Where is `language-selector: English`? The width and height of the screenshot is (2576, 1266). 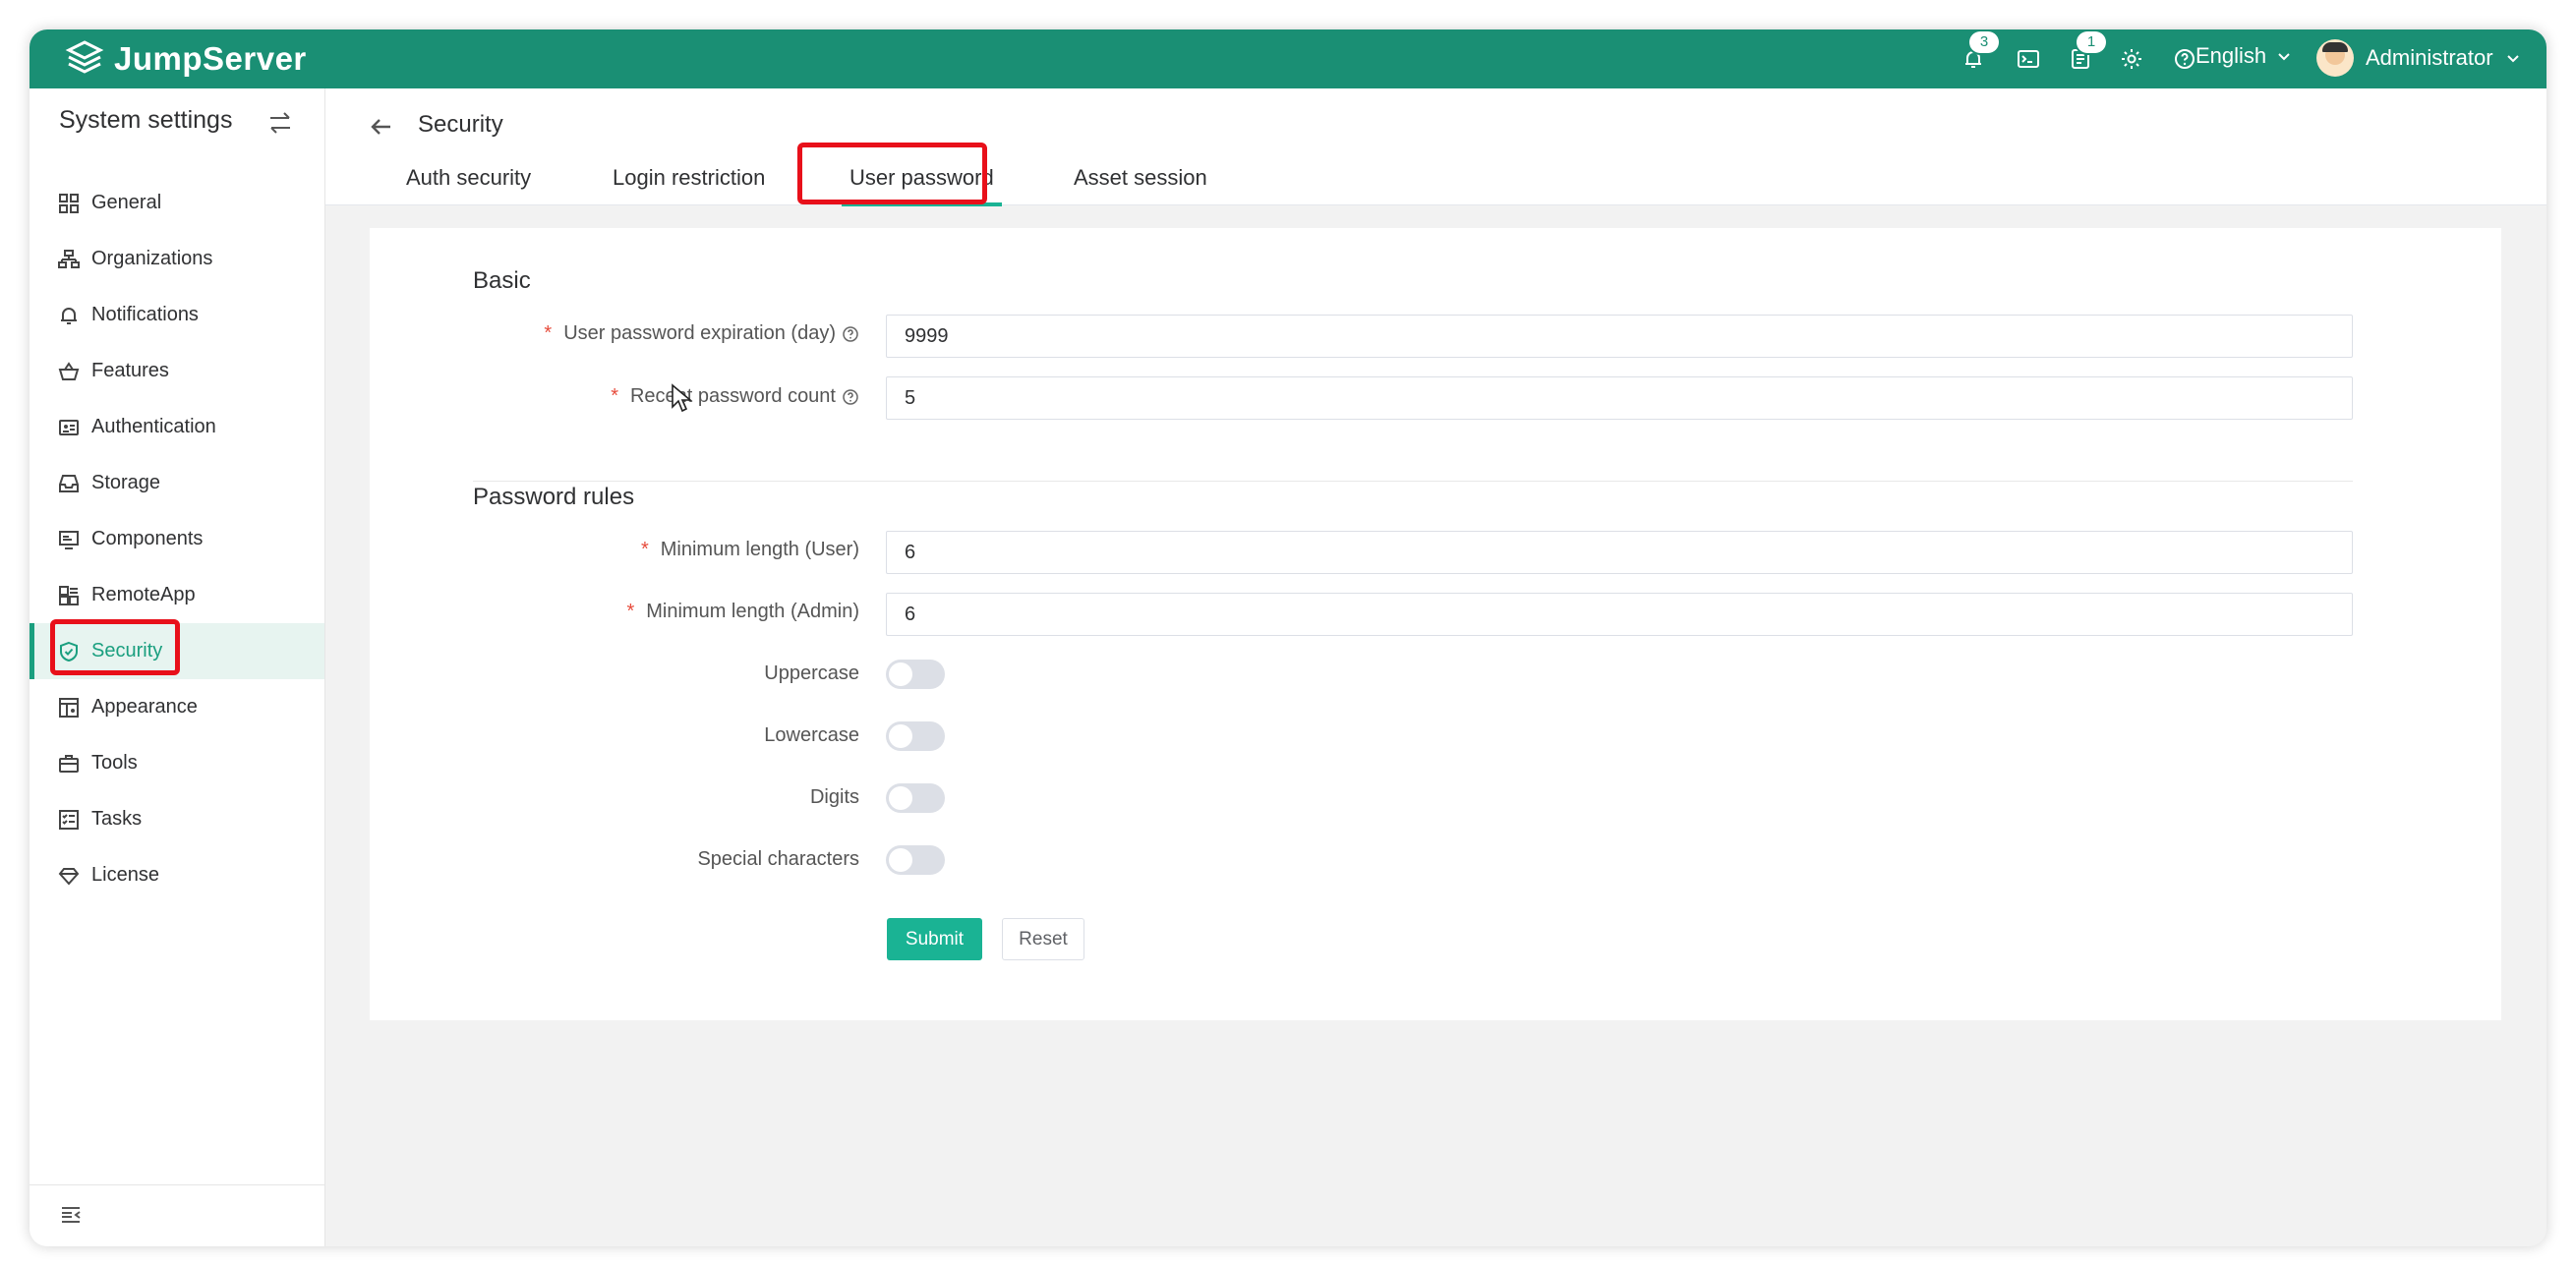 language-selector: English is located at coordinates (2243, 56).